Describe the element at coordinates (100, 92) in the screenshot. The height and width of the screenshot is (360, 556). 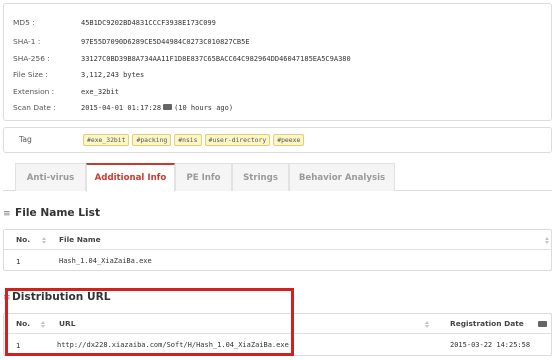
I see `extension-value: exe_32bit` at that location.